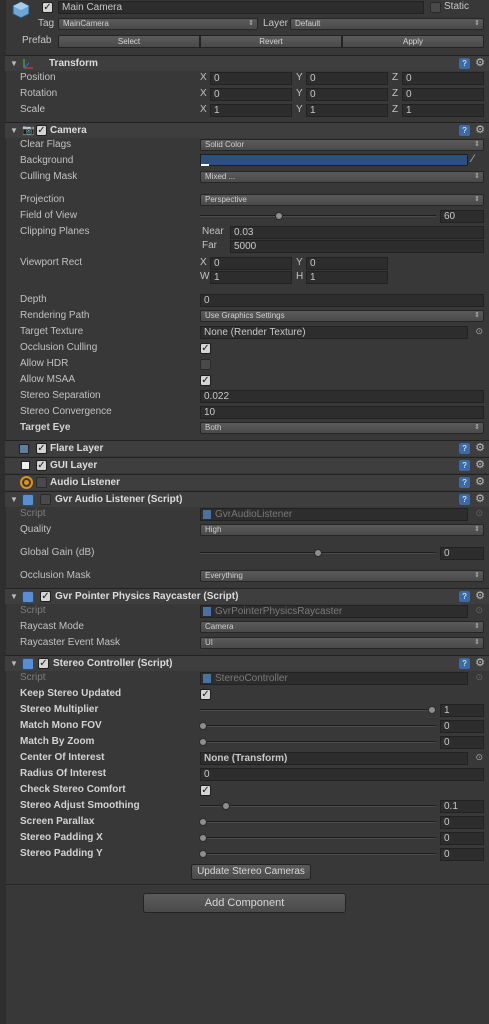 This screenshot has width=489, height=1024. Describe the element at coordinates (443, 110) in the screenshot. I see `scale-z-field: 1` at that location.